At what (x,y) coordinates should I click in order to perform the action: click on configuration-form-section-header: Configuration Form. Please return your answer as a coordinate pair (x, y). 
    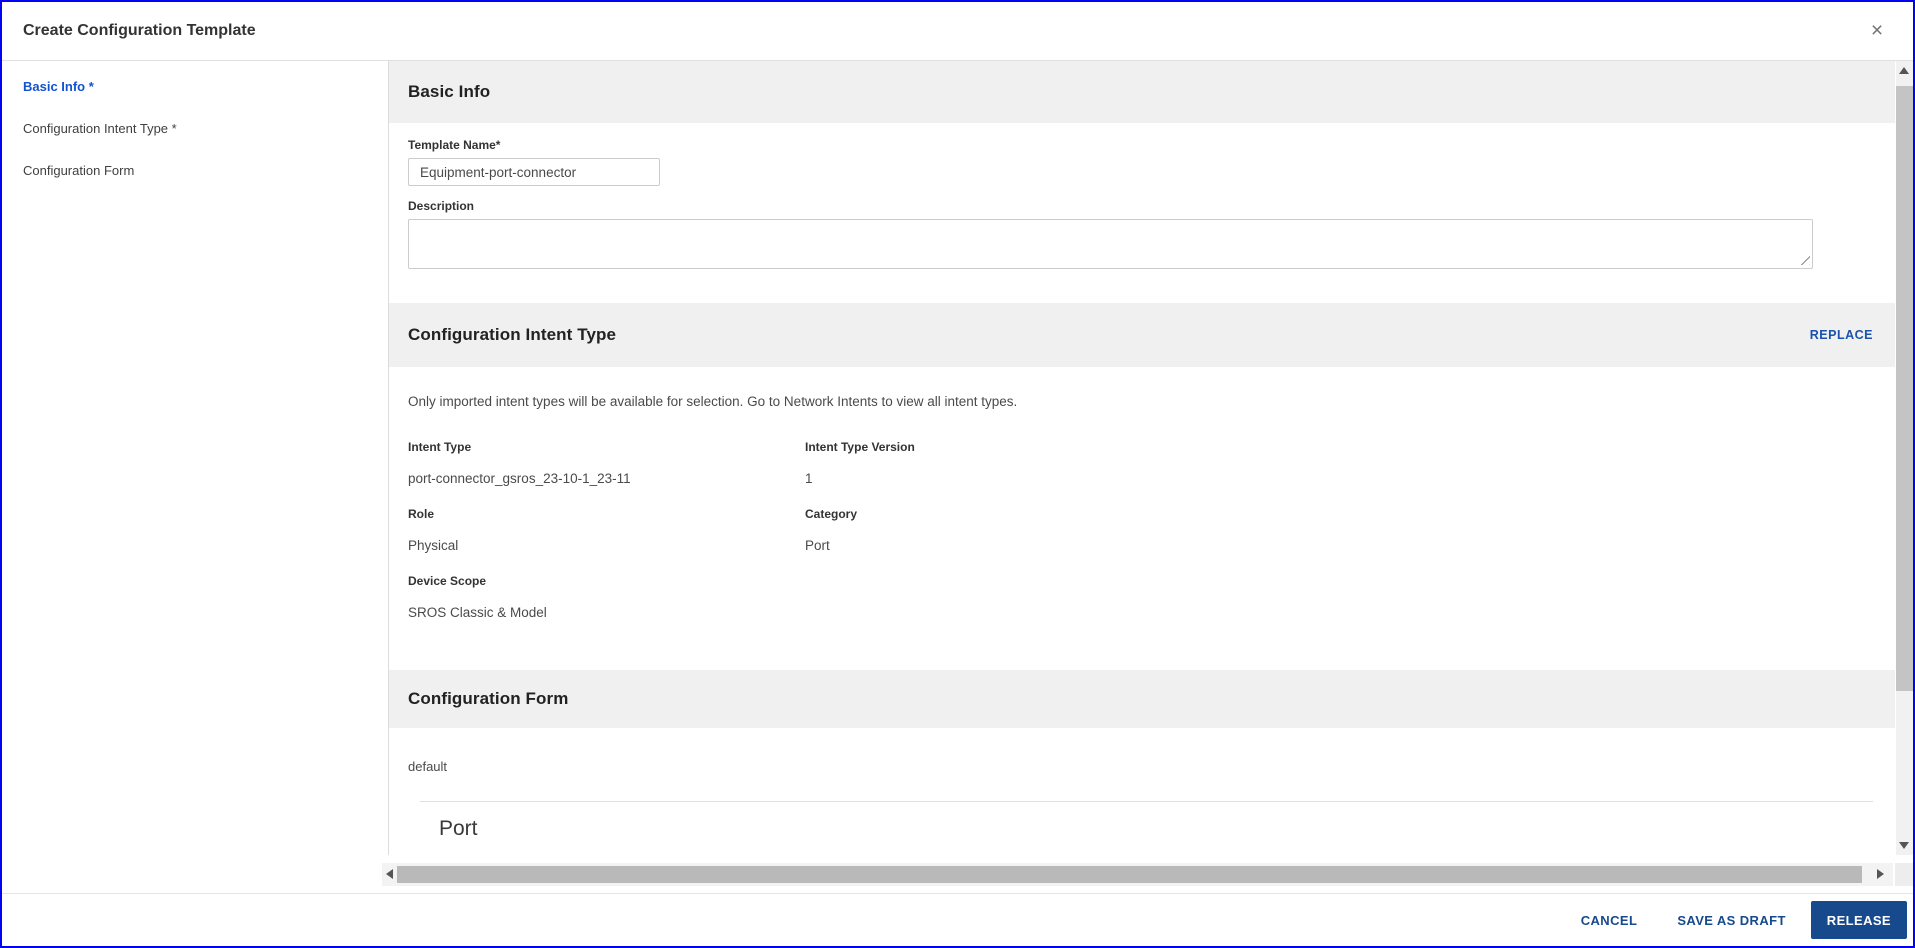
    Looking at the image, I should click on (1142, 699).